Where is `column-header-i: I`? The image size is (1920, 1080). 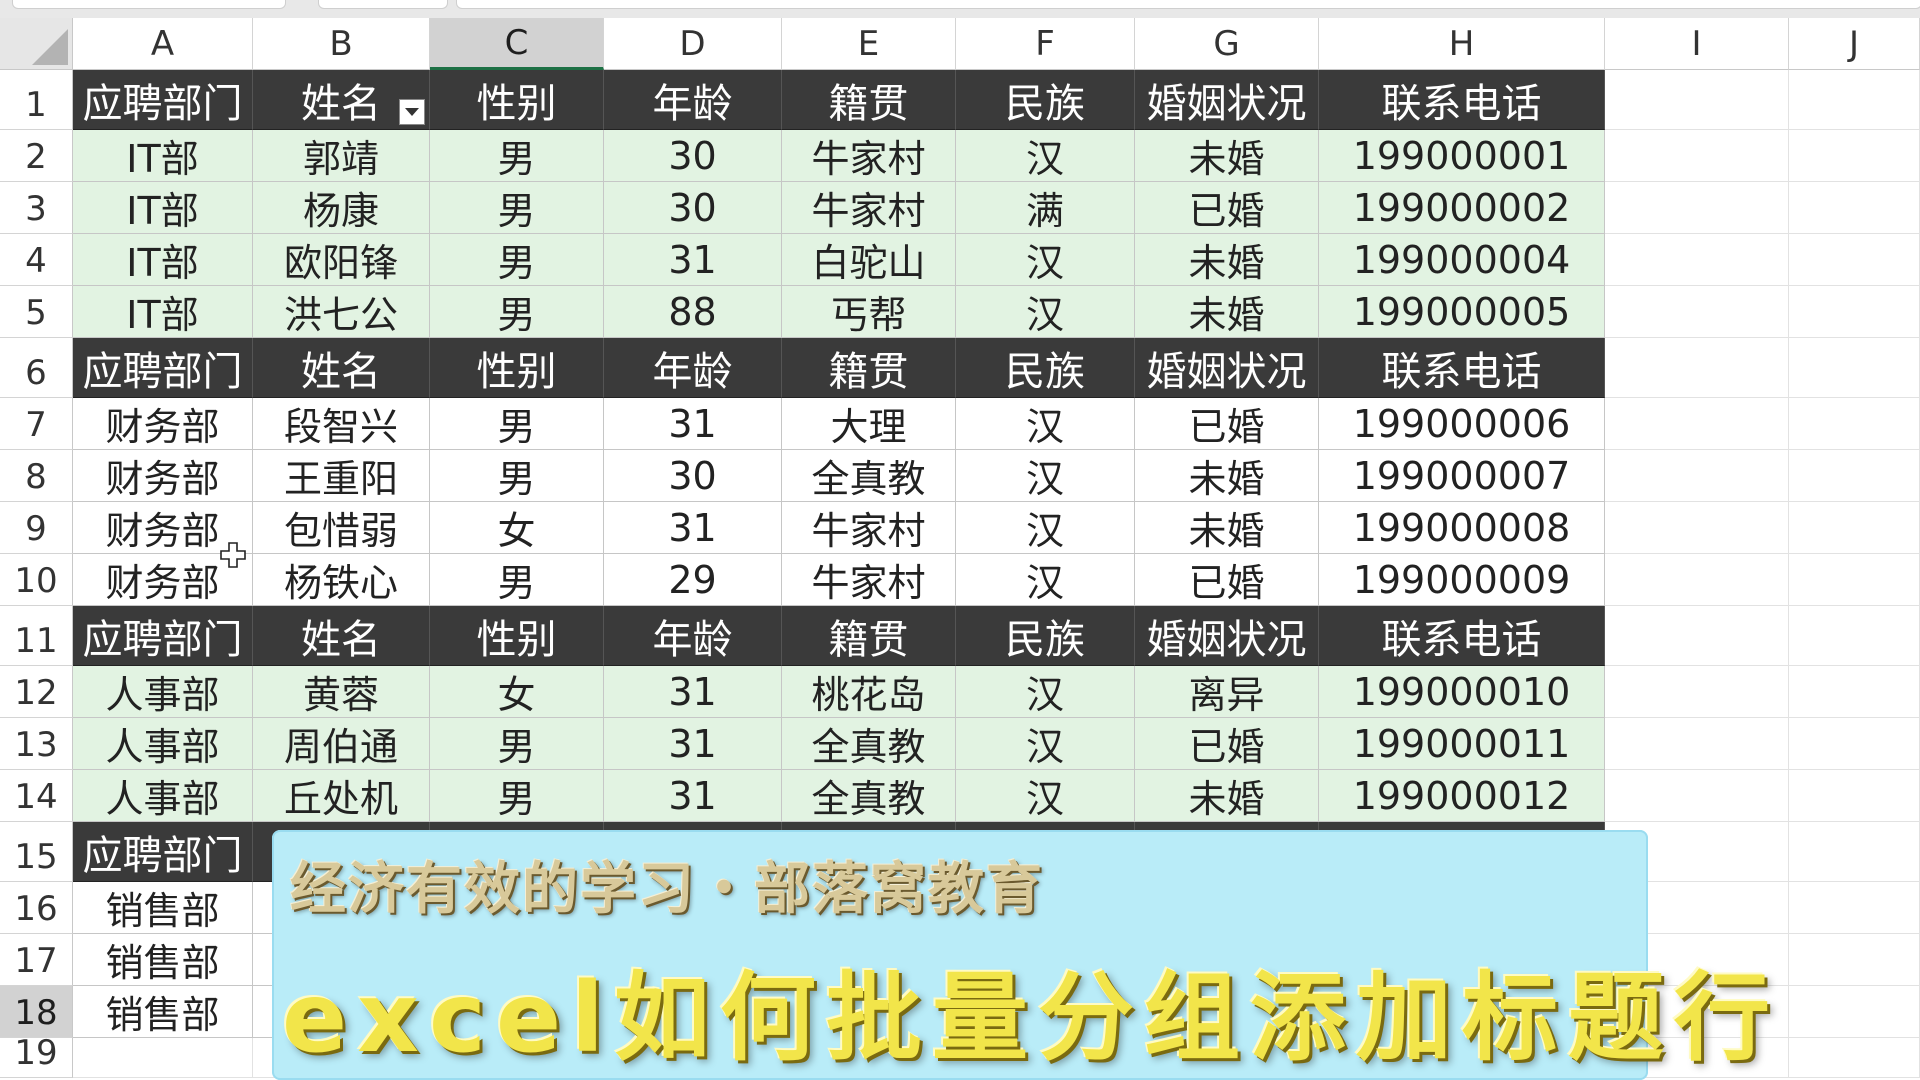 column-header-i: I is located at coordinates (1697, 44).